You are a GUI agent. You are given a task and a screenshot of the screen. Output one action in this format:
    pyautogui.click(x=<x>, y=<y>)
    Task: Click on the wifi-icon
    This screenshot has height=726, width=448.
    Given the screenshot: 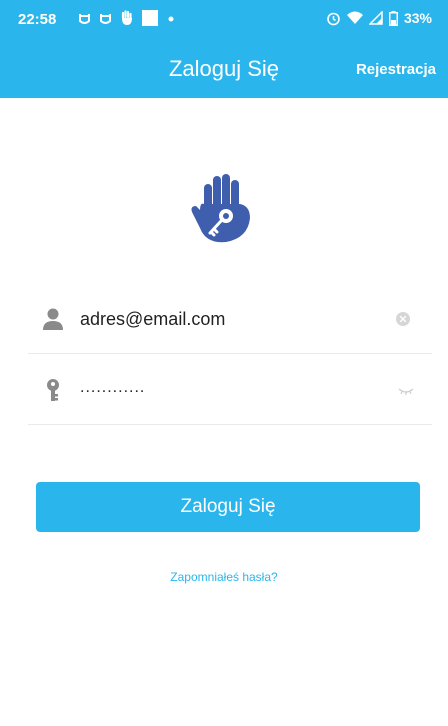 What is the action you would take?
    pyautogui.click(x=354, y=17)
    